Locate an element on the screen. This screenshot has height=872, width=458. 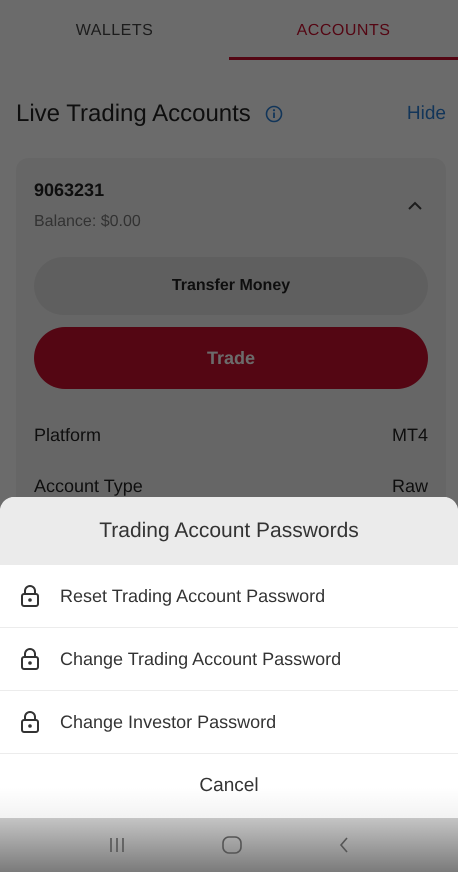
sheet-title: Trading Account Passwords is located at coordinates (229, 531).